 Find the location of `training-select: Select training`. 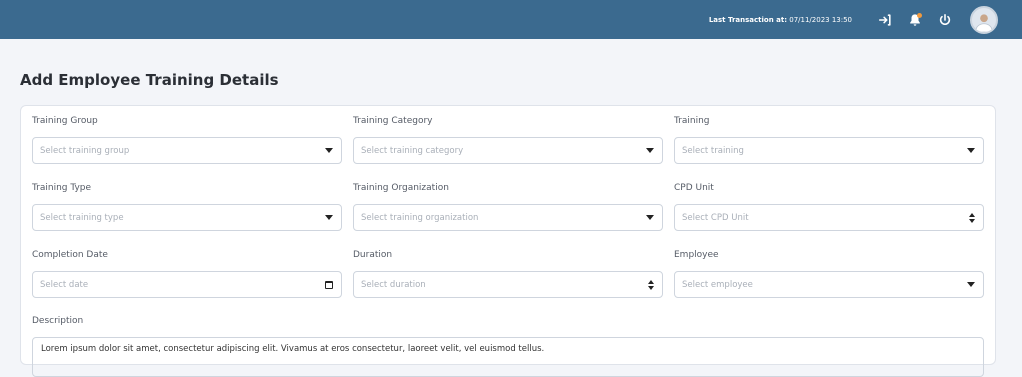

training-select: Select training is located at coordinates (829, 150).